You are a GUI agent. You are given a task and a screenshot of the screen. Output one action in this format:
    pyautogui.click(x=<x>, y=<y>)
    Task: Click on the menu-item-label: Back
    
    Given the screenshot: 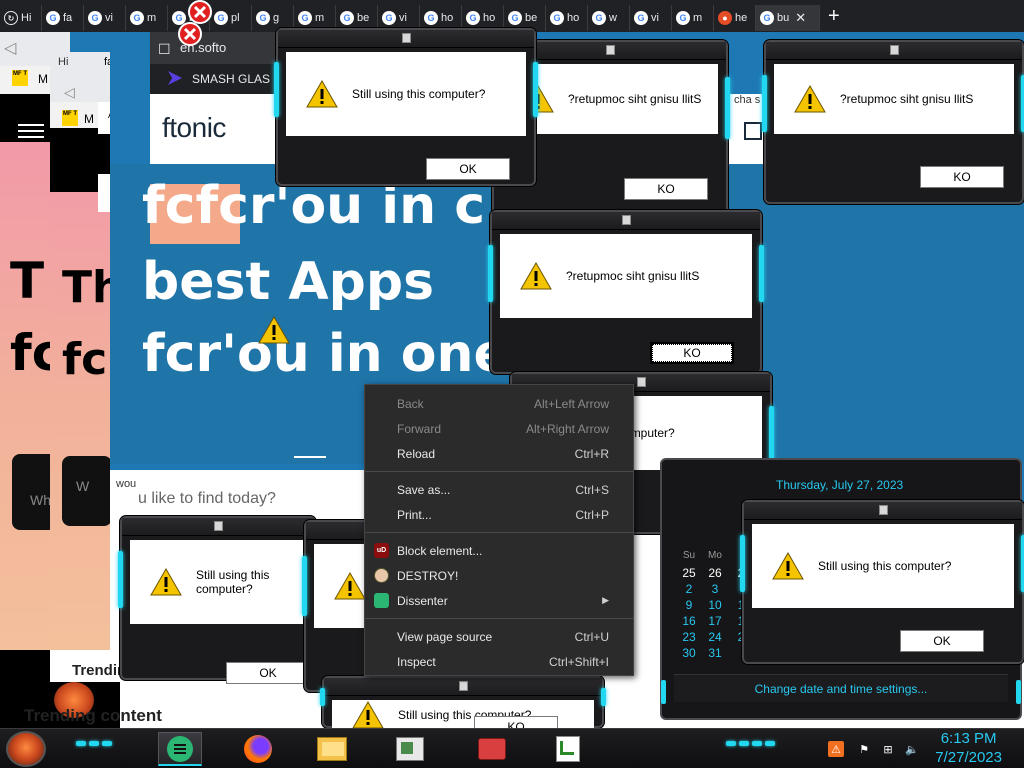 What is the action you would take?
    pyautogui.click(x=410, y=403)
    